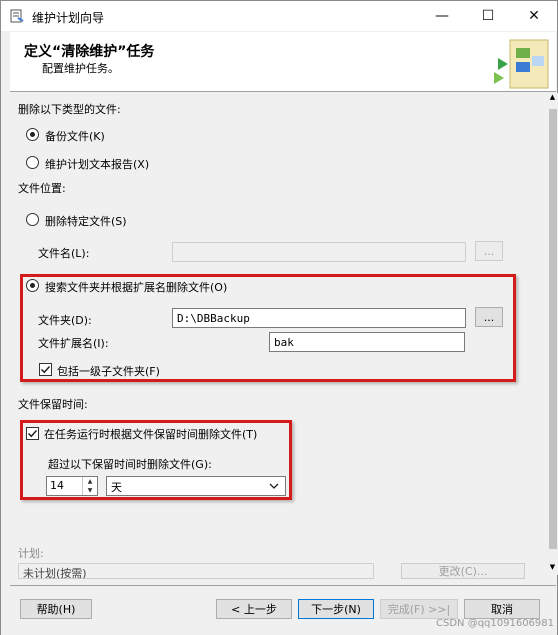 Image resolution: width=558 pixels, height=635 pixels. Describe the element at coordinates (553, 329) in the screenshot. I see `scroll-thumb` at that location.